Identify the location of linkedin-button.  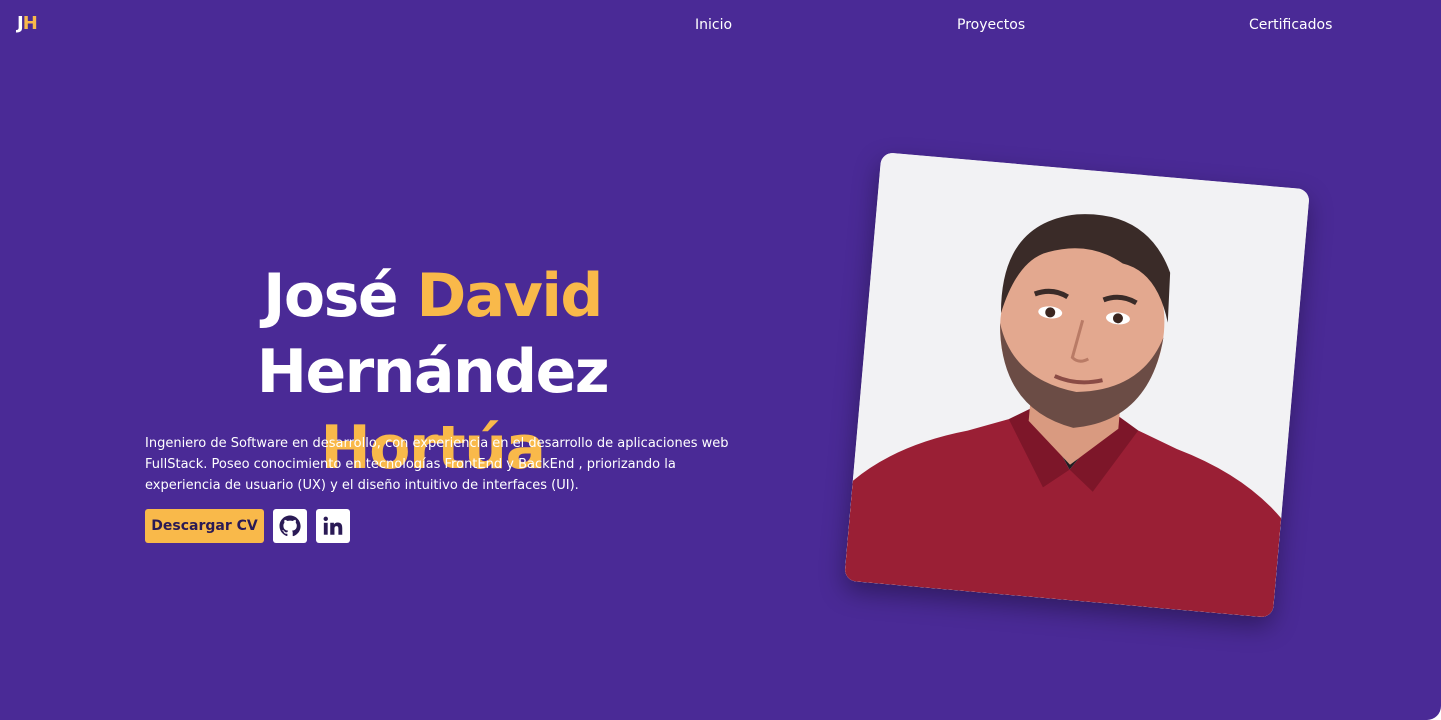
(333, 526).